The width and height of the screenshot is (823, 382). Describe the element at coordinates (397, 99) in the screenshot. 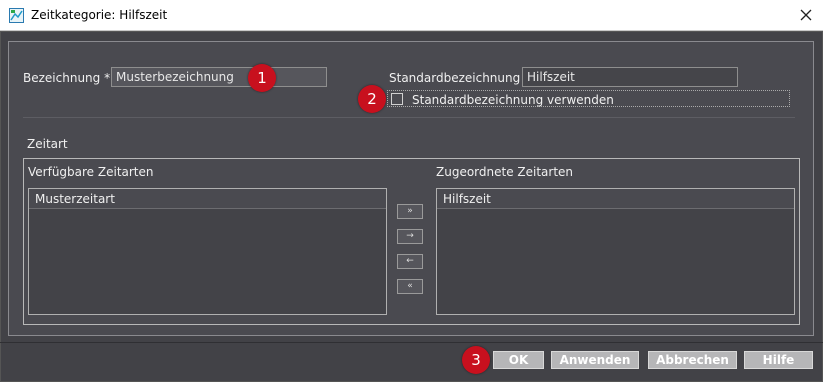

I see `standardbezeichnung-checkbox` at that location.